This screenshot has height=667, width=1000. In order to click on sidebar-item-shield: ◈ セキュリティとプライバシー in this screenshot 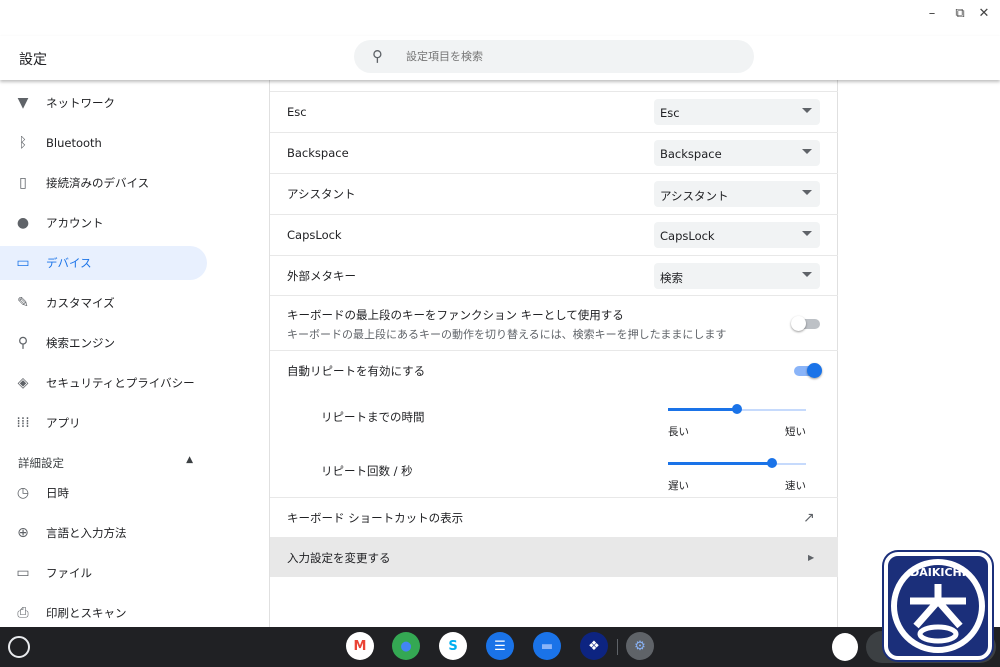, I will do `click(103, 383)`.